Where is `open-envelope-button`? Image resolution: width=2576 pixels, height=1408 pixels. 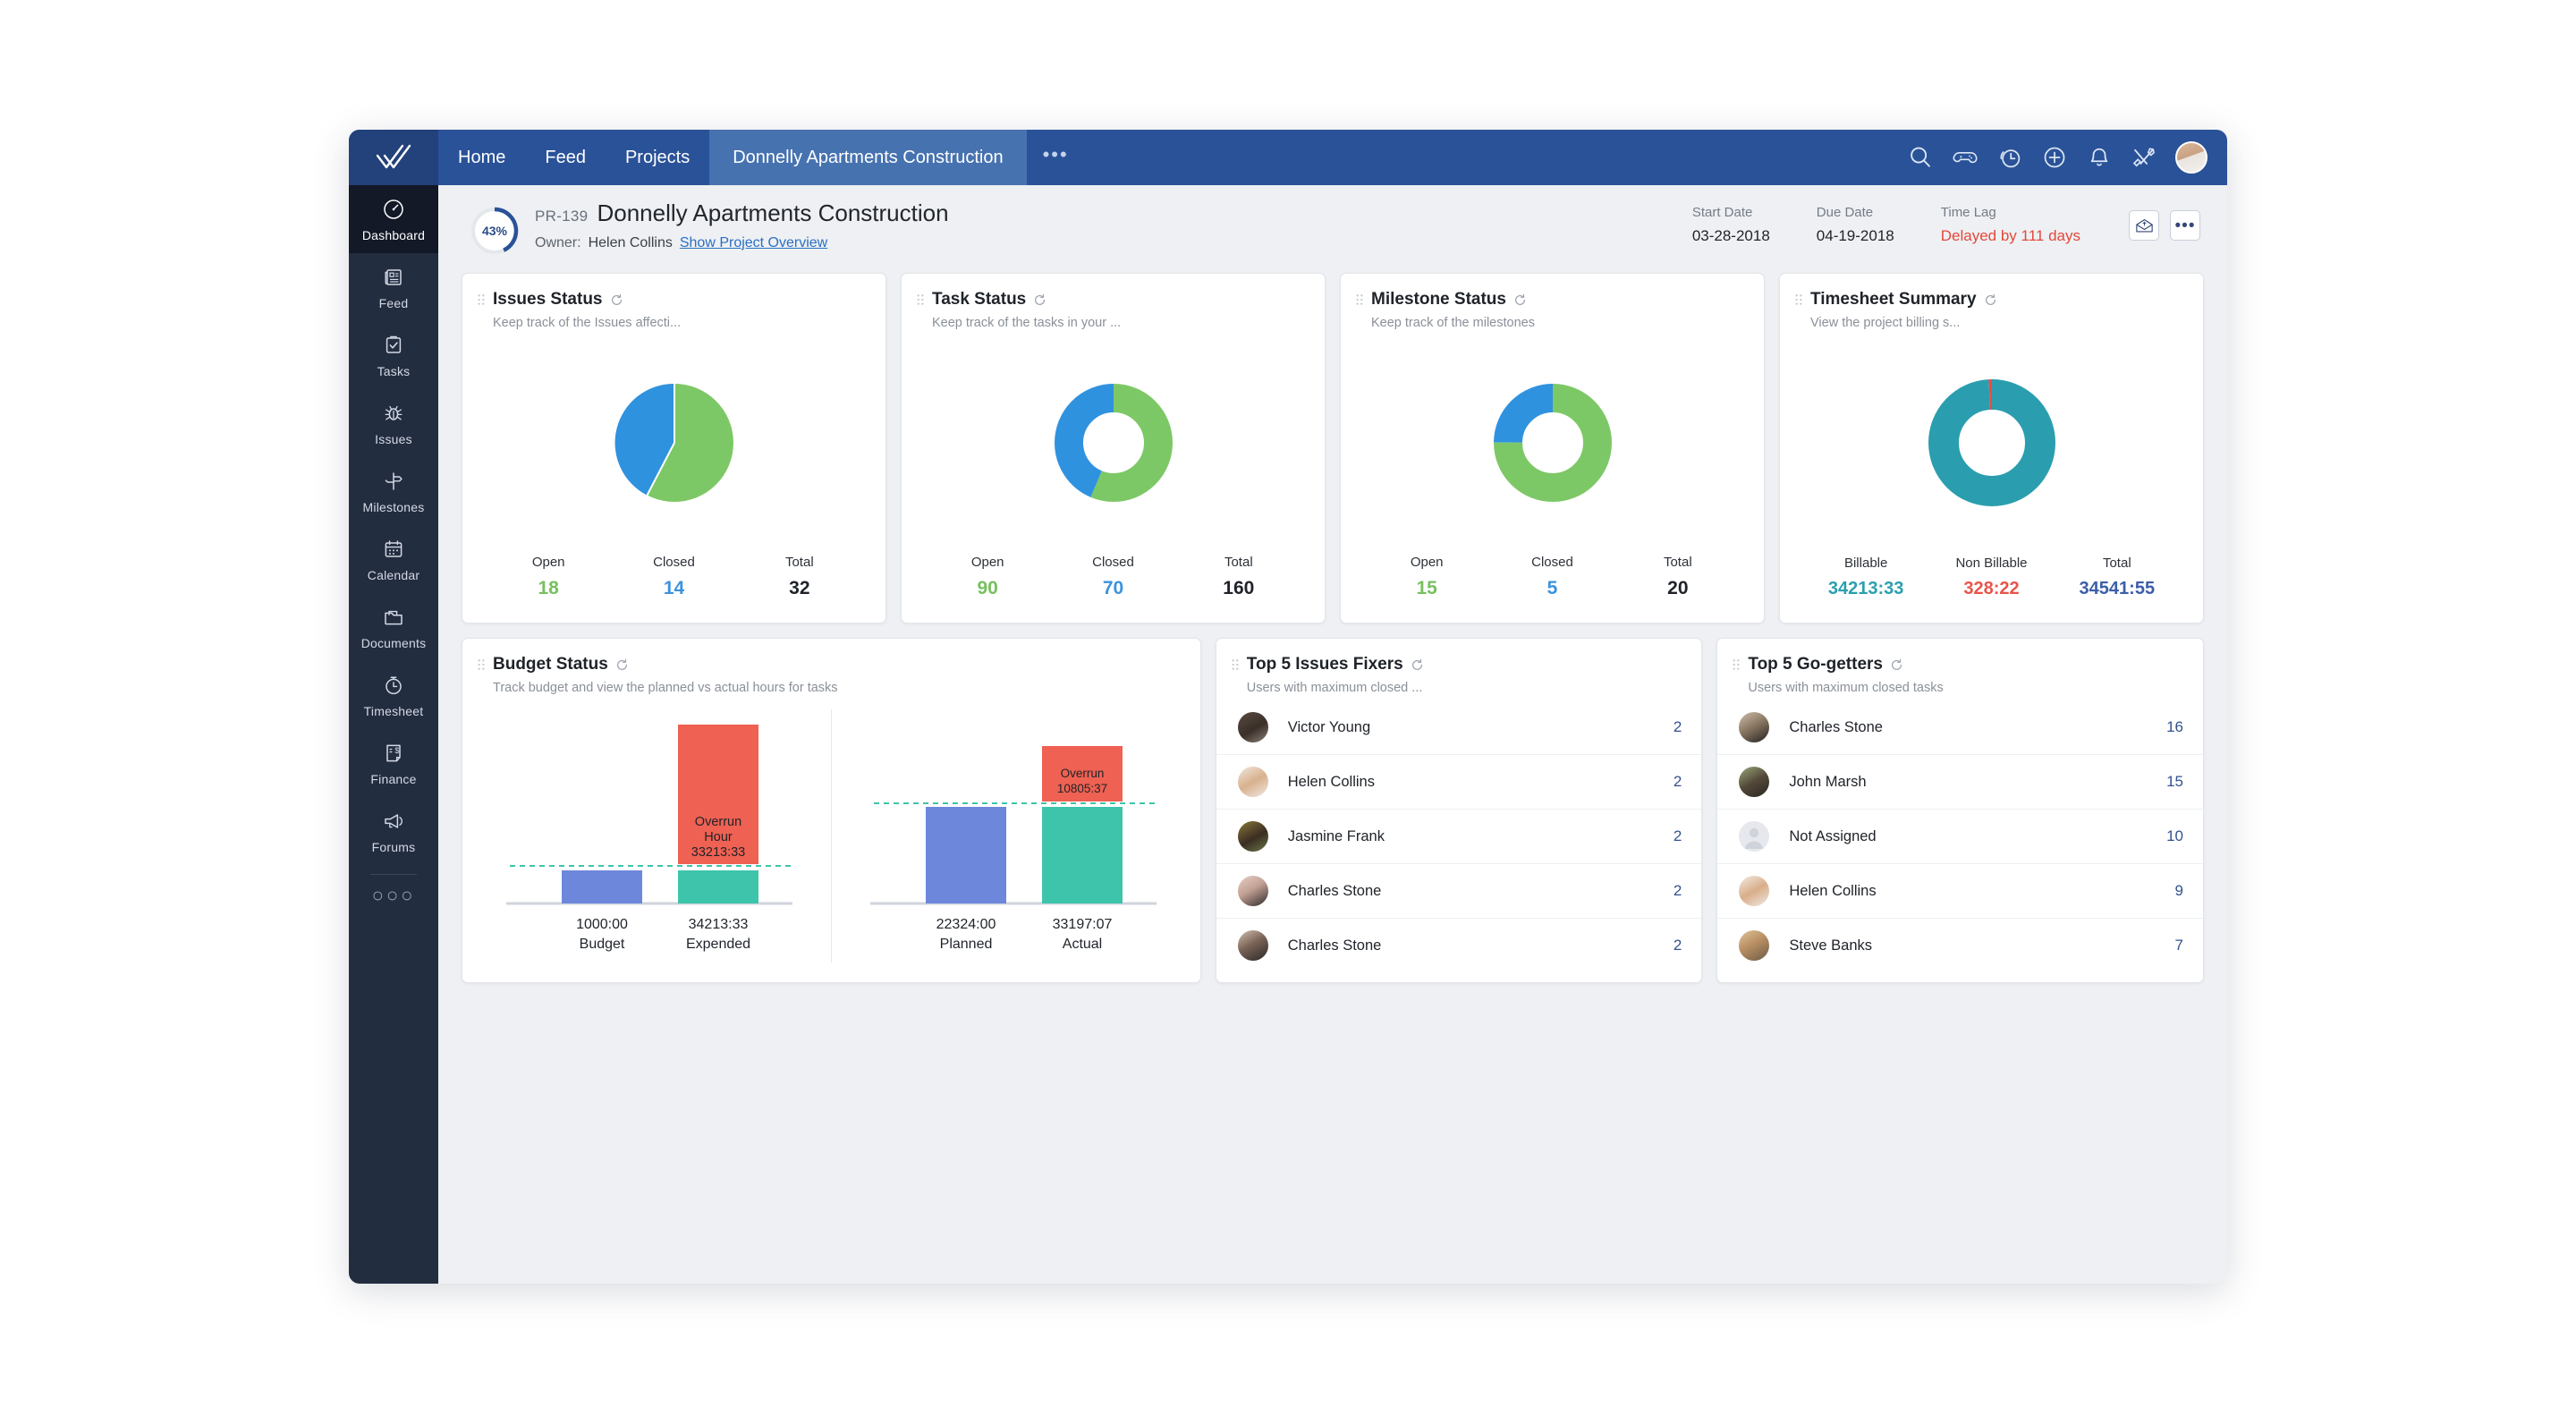
open-envelope-button is located at coordinates (2144, 225).